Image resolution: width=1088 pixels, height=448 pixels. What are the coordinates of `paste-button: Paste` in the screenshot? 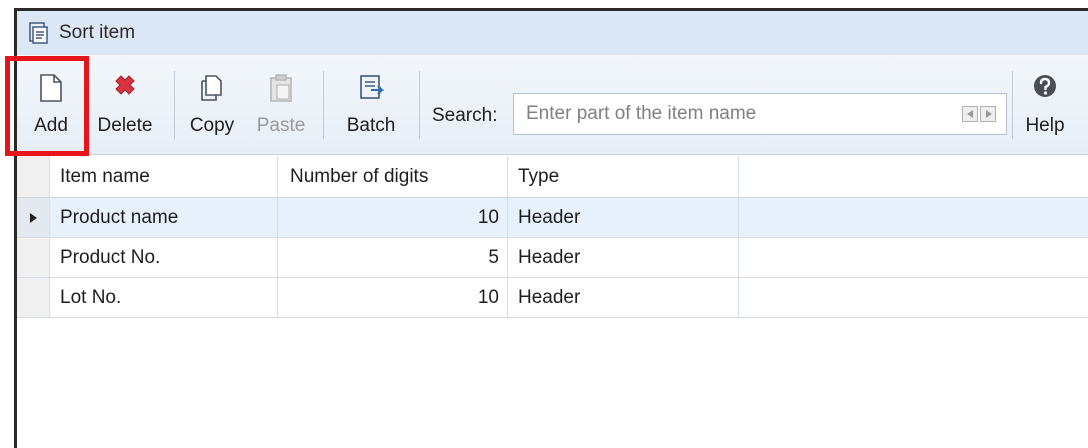 It's located at (281, 105).